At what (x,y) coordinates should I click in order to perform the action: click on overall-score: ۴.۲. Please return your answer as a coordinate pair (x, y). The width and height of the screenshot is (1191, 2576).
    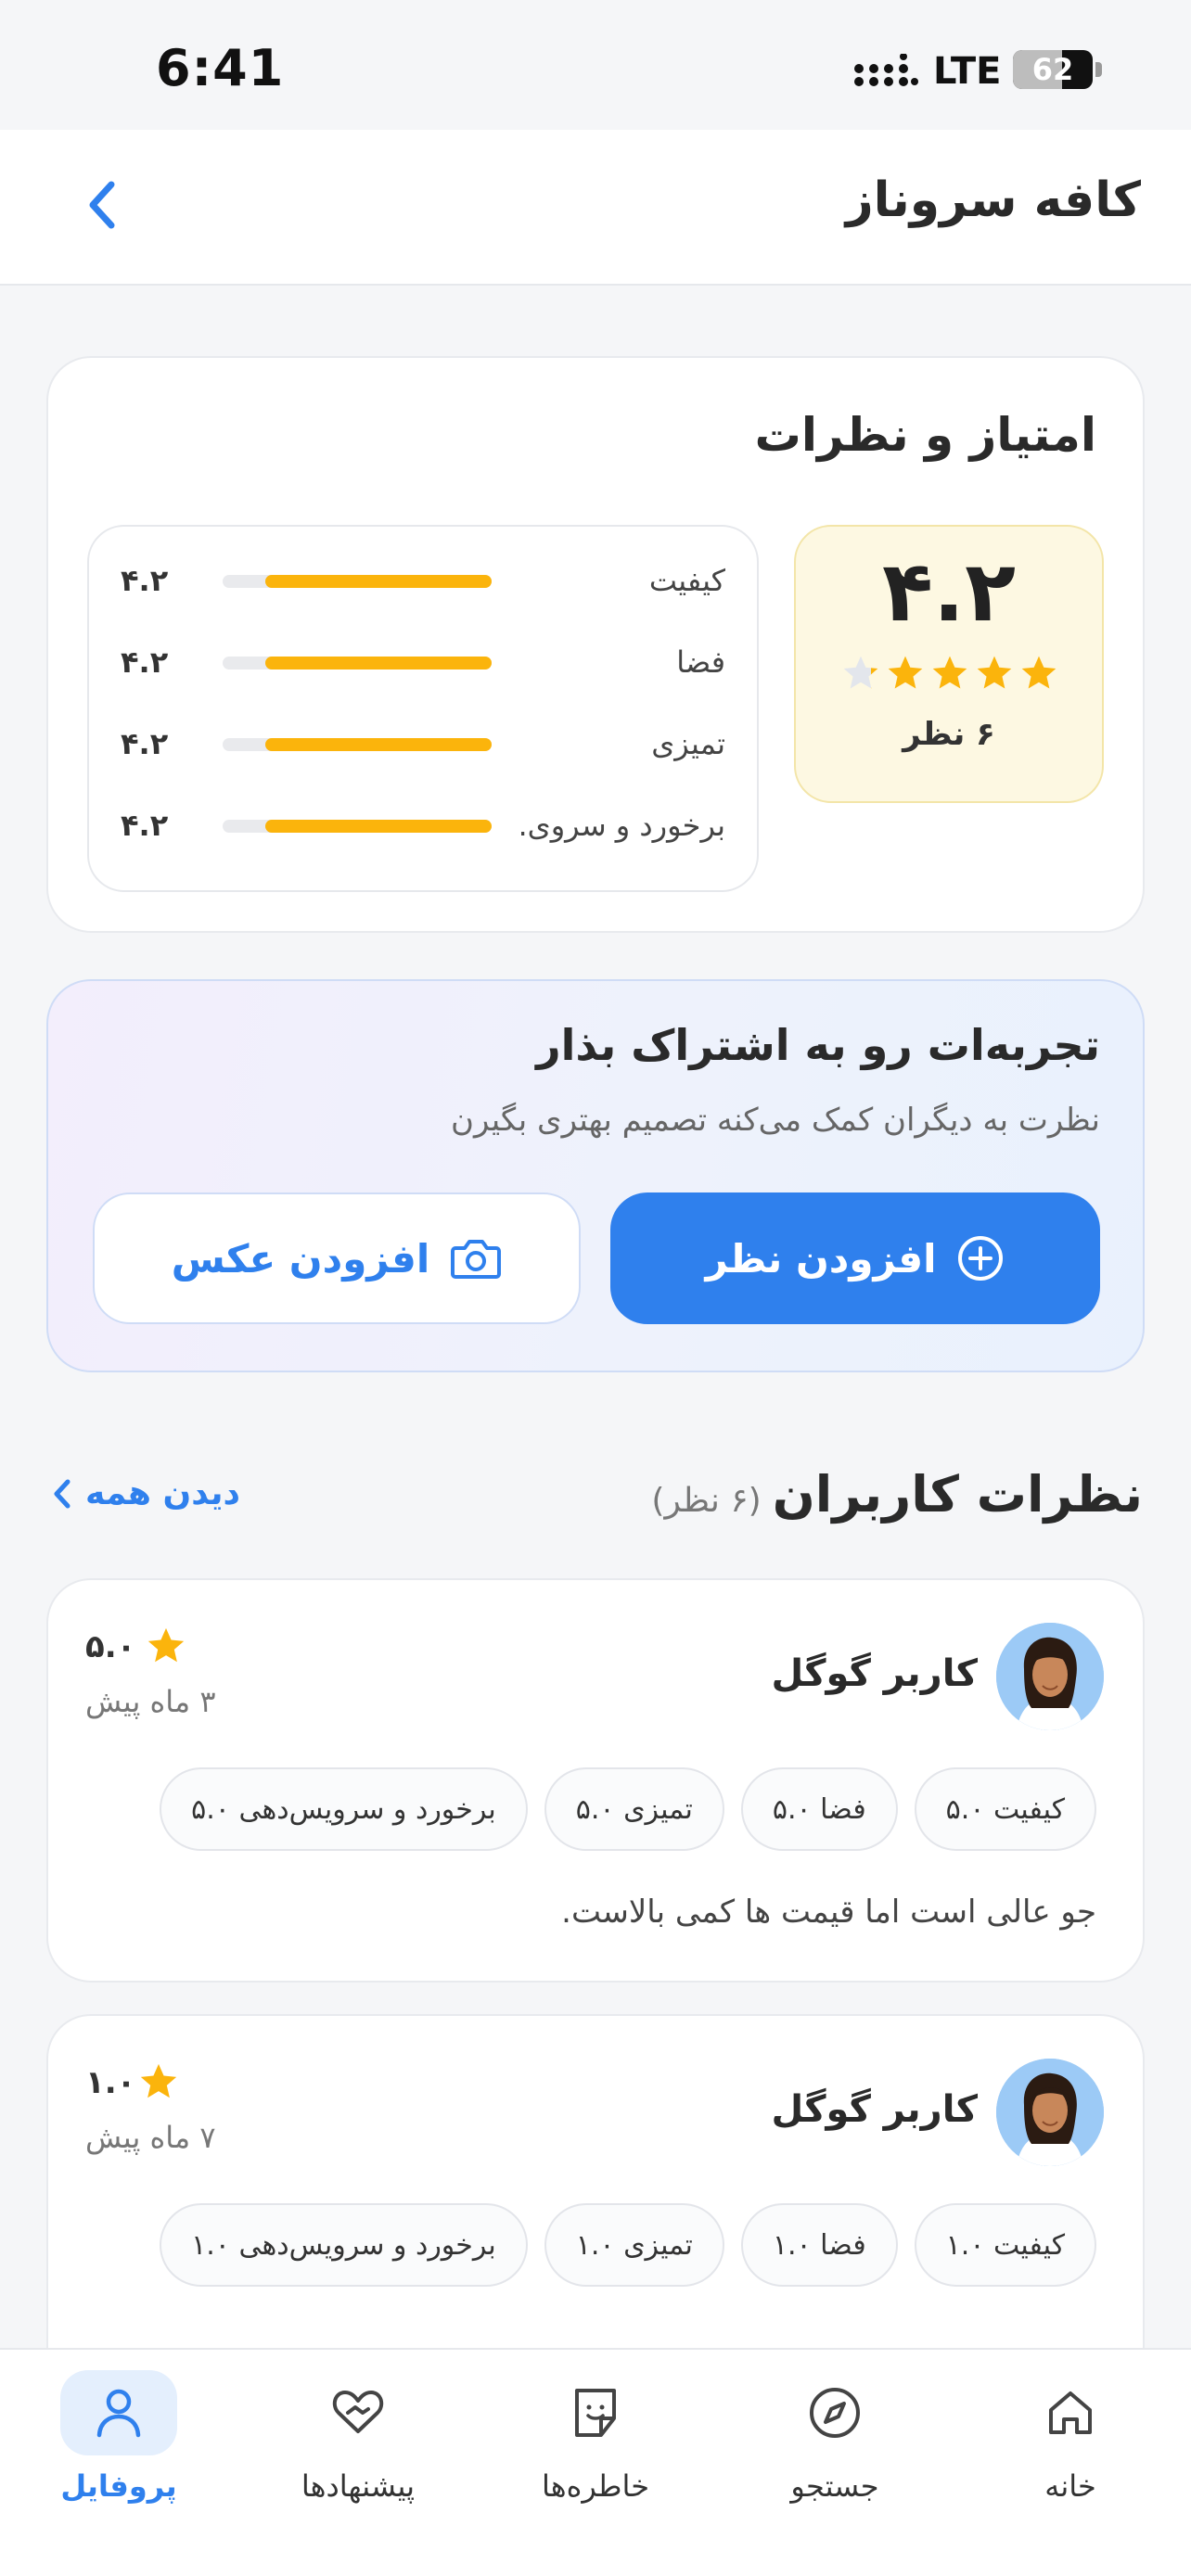
    Looking at the image, I should click on (949, 592).